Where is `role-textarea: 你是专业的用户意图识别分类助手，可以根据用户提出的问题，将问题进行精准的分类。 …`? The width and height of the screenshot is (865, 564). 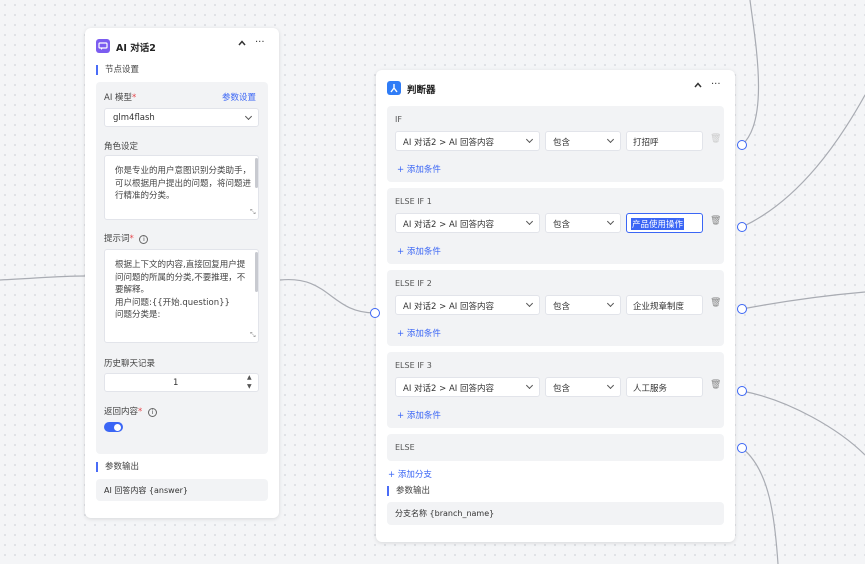
role-textarea: 你是专业的用户意图识别分类助手，可以根据用户提出的问题，将问题进行精准的分类。 … is located at coordinates (181, 187).